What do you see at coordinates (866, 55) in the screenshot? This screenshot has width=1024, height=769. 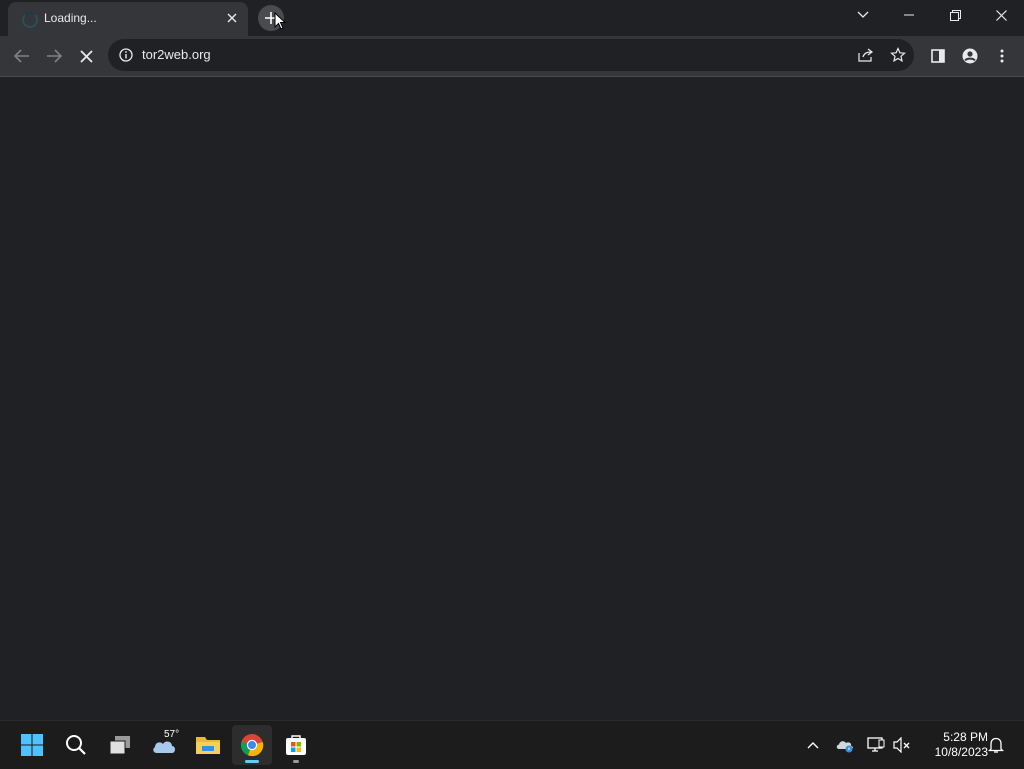 I see `share-icon` at bounding box center [866, 55].